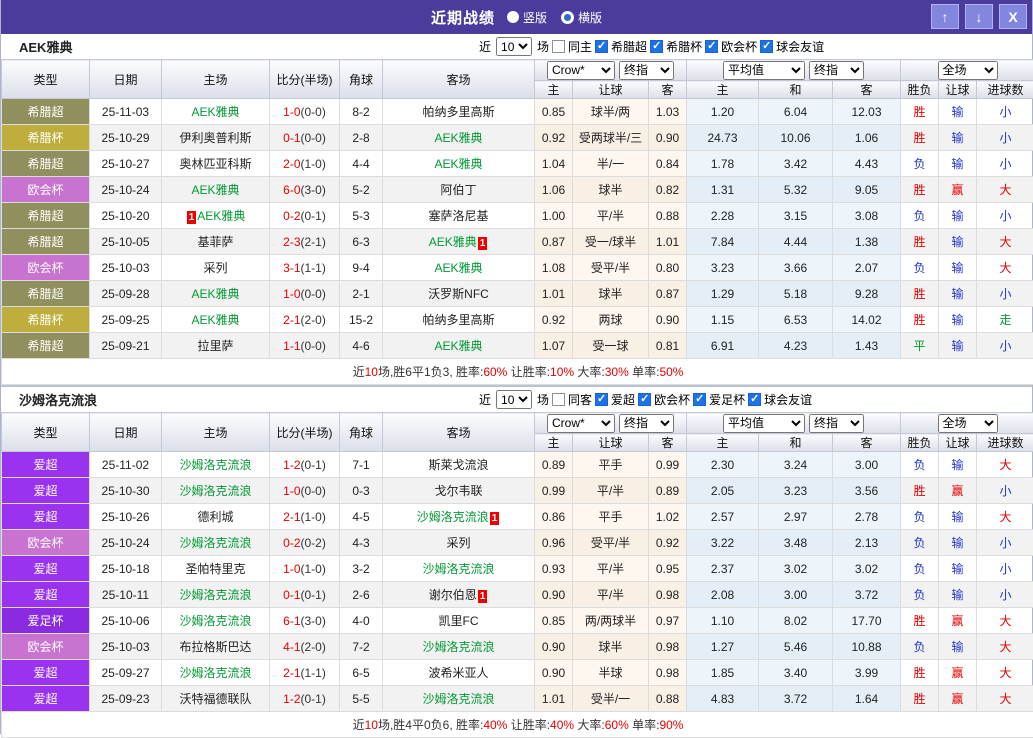 Image resolution: width=1033 pixels, height=738 pixels. What do you see at coordinates (672, 399) in the screenshot?
I see `league-label: 欧会杯` at bounding box center [672, 399].